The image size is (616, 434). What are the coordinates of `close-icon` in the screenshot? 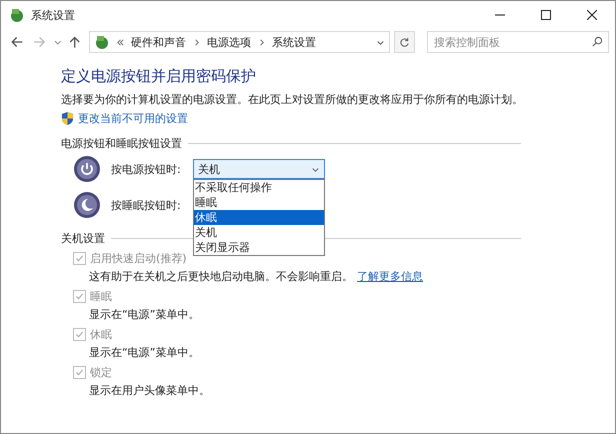 It's located at (592, 15).